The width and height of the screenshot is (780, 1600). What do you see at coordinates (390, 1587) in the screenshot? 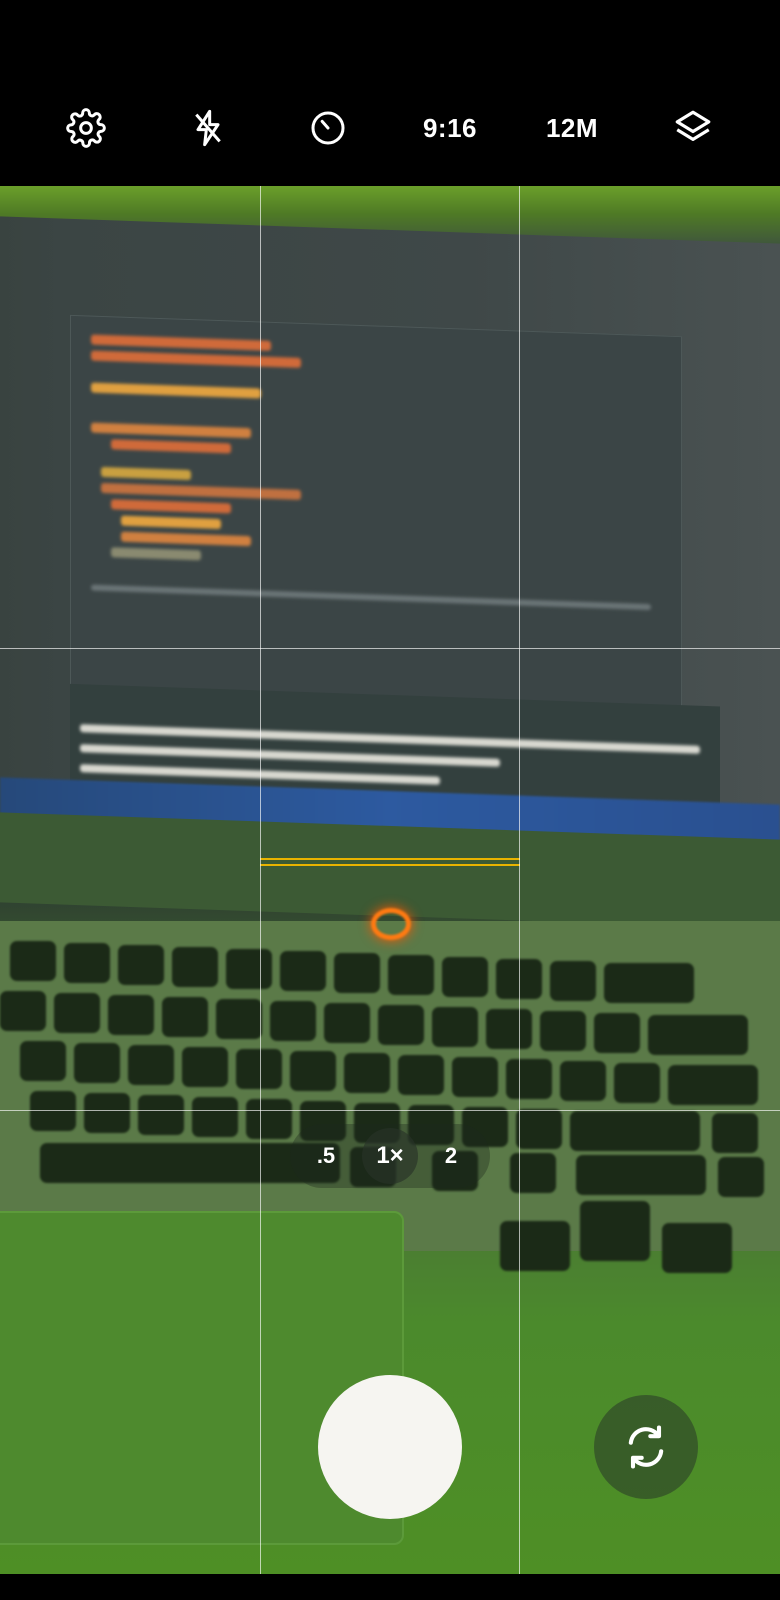
I see `bottom-bar` at bounding box center [390, 1587].